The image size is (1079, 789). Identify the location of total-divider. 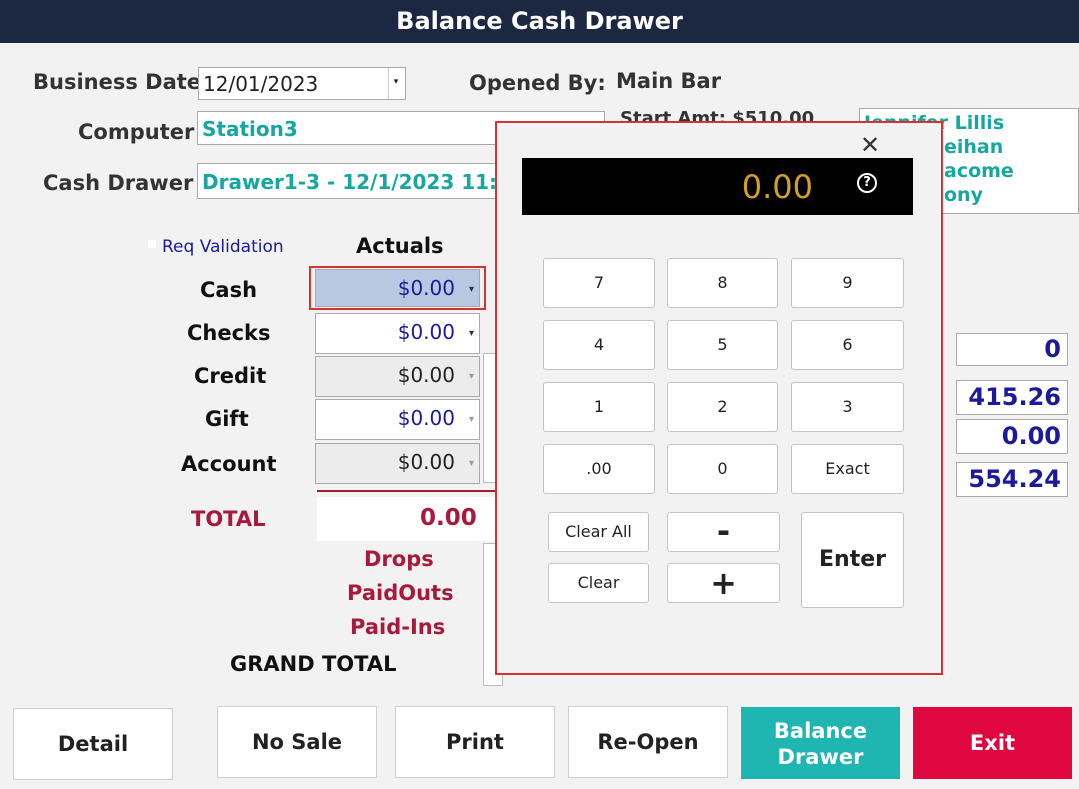
(408, 491).